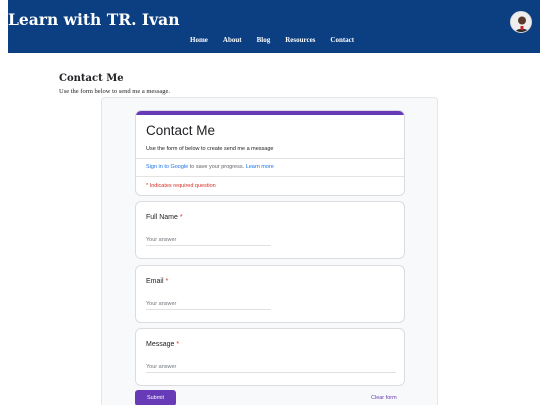 The width and height of the screenshot is (540, 405). What do you see at coordinates (91, 78) in the screenshot?
I see `page-title: Contact Me` at bounding box center [91, 78].